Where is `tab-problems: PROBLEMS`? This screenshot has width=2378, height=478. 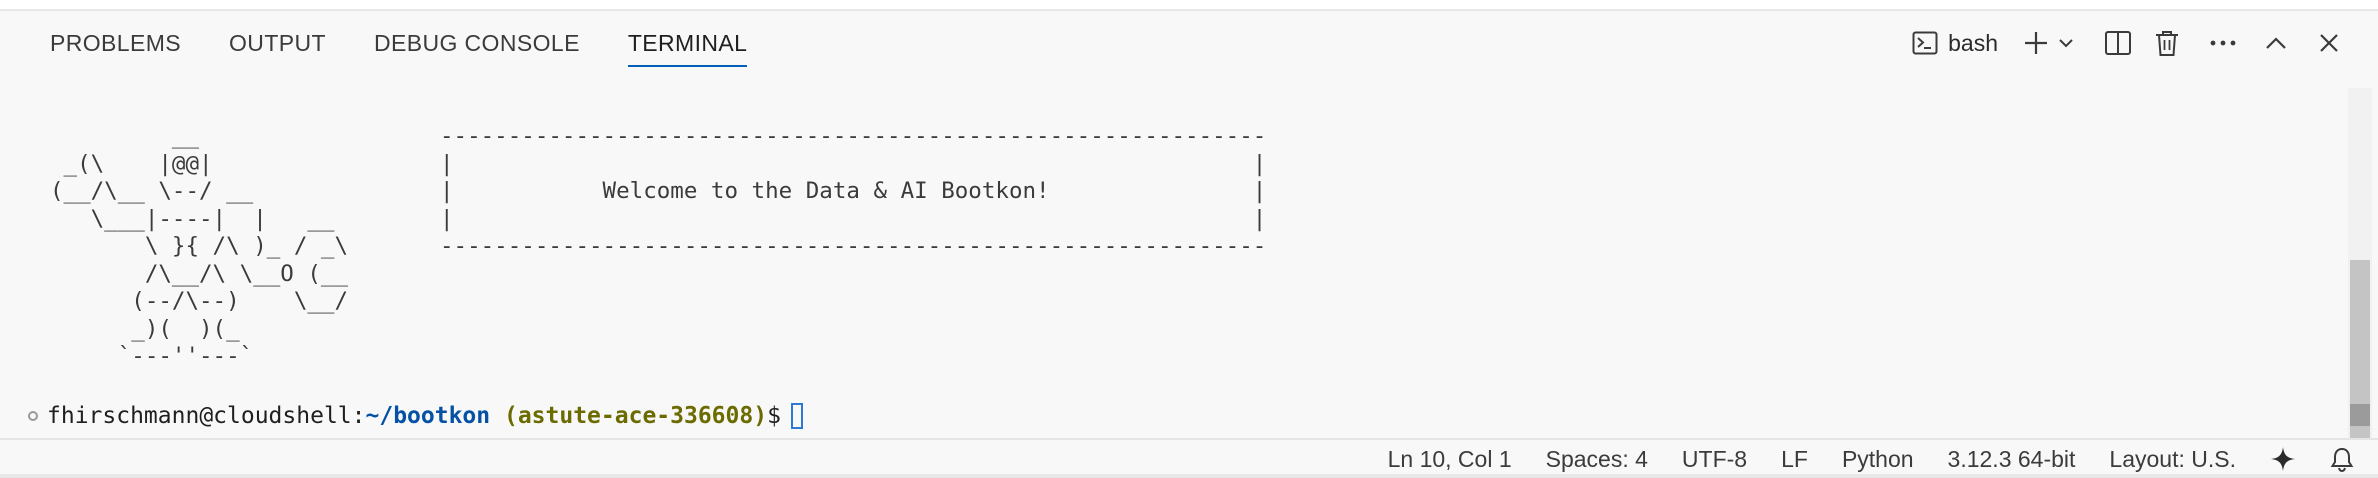 tab-problems: PROBLEMS is located at coordinates (115, 50).